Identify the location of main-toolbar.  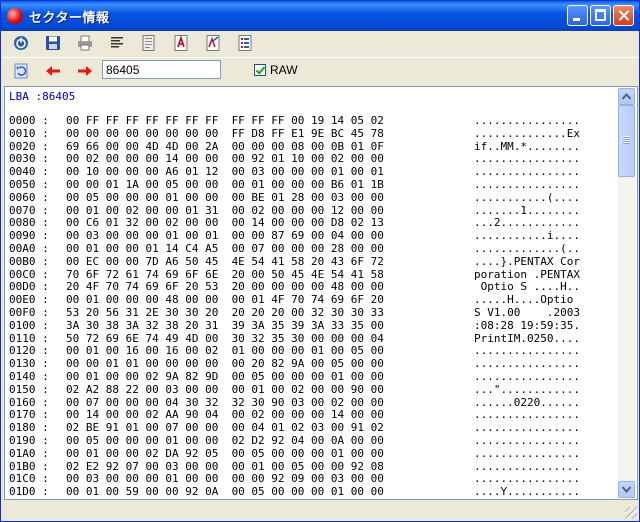
(320, 44).